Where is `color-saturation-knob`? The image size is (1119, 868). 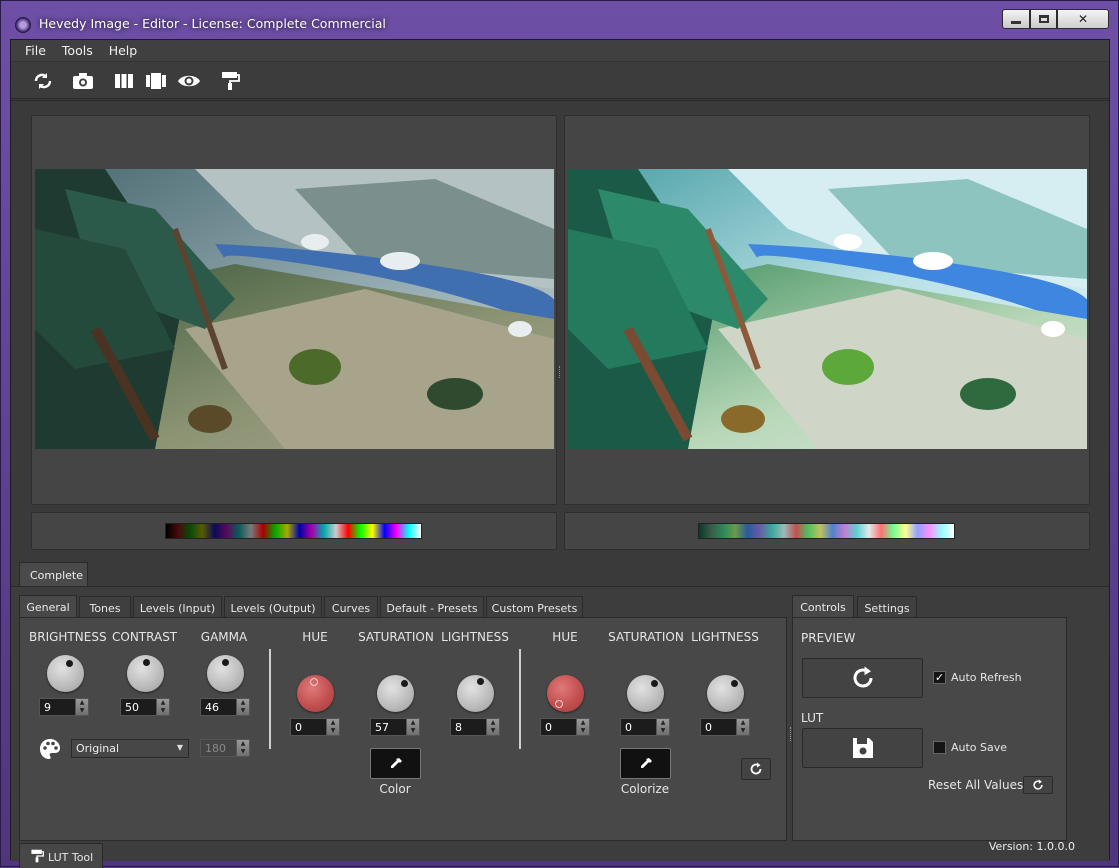 color-saturation-knob is located at coordinates (395, 693).